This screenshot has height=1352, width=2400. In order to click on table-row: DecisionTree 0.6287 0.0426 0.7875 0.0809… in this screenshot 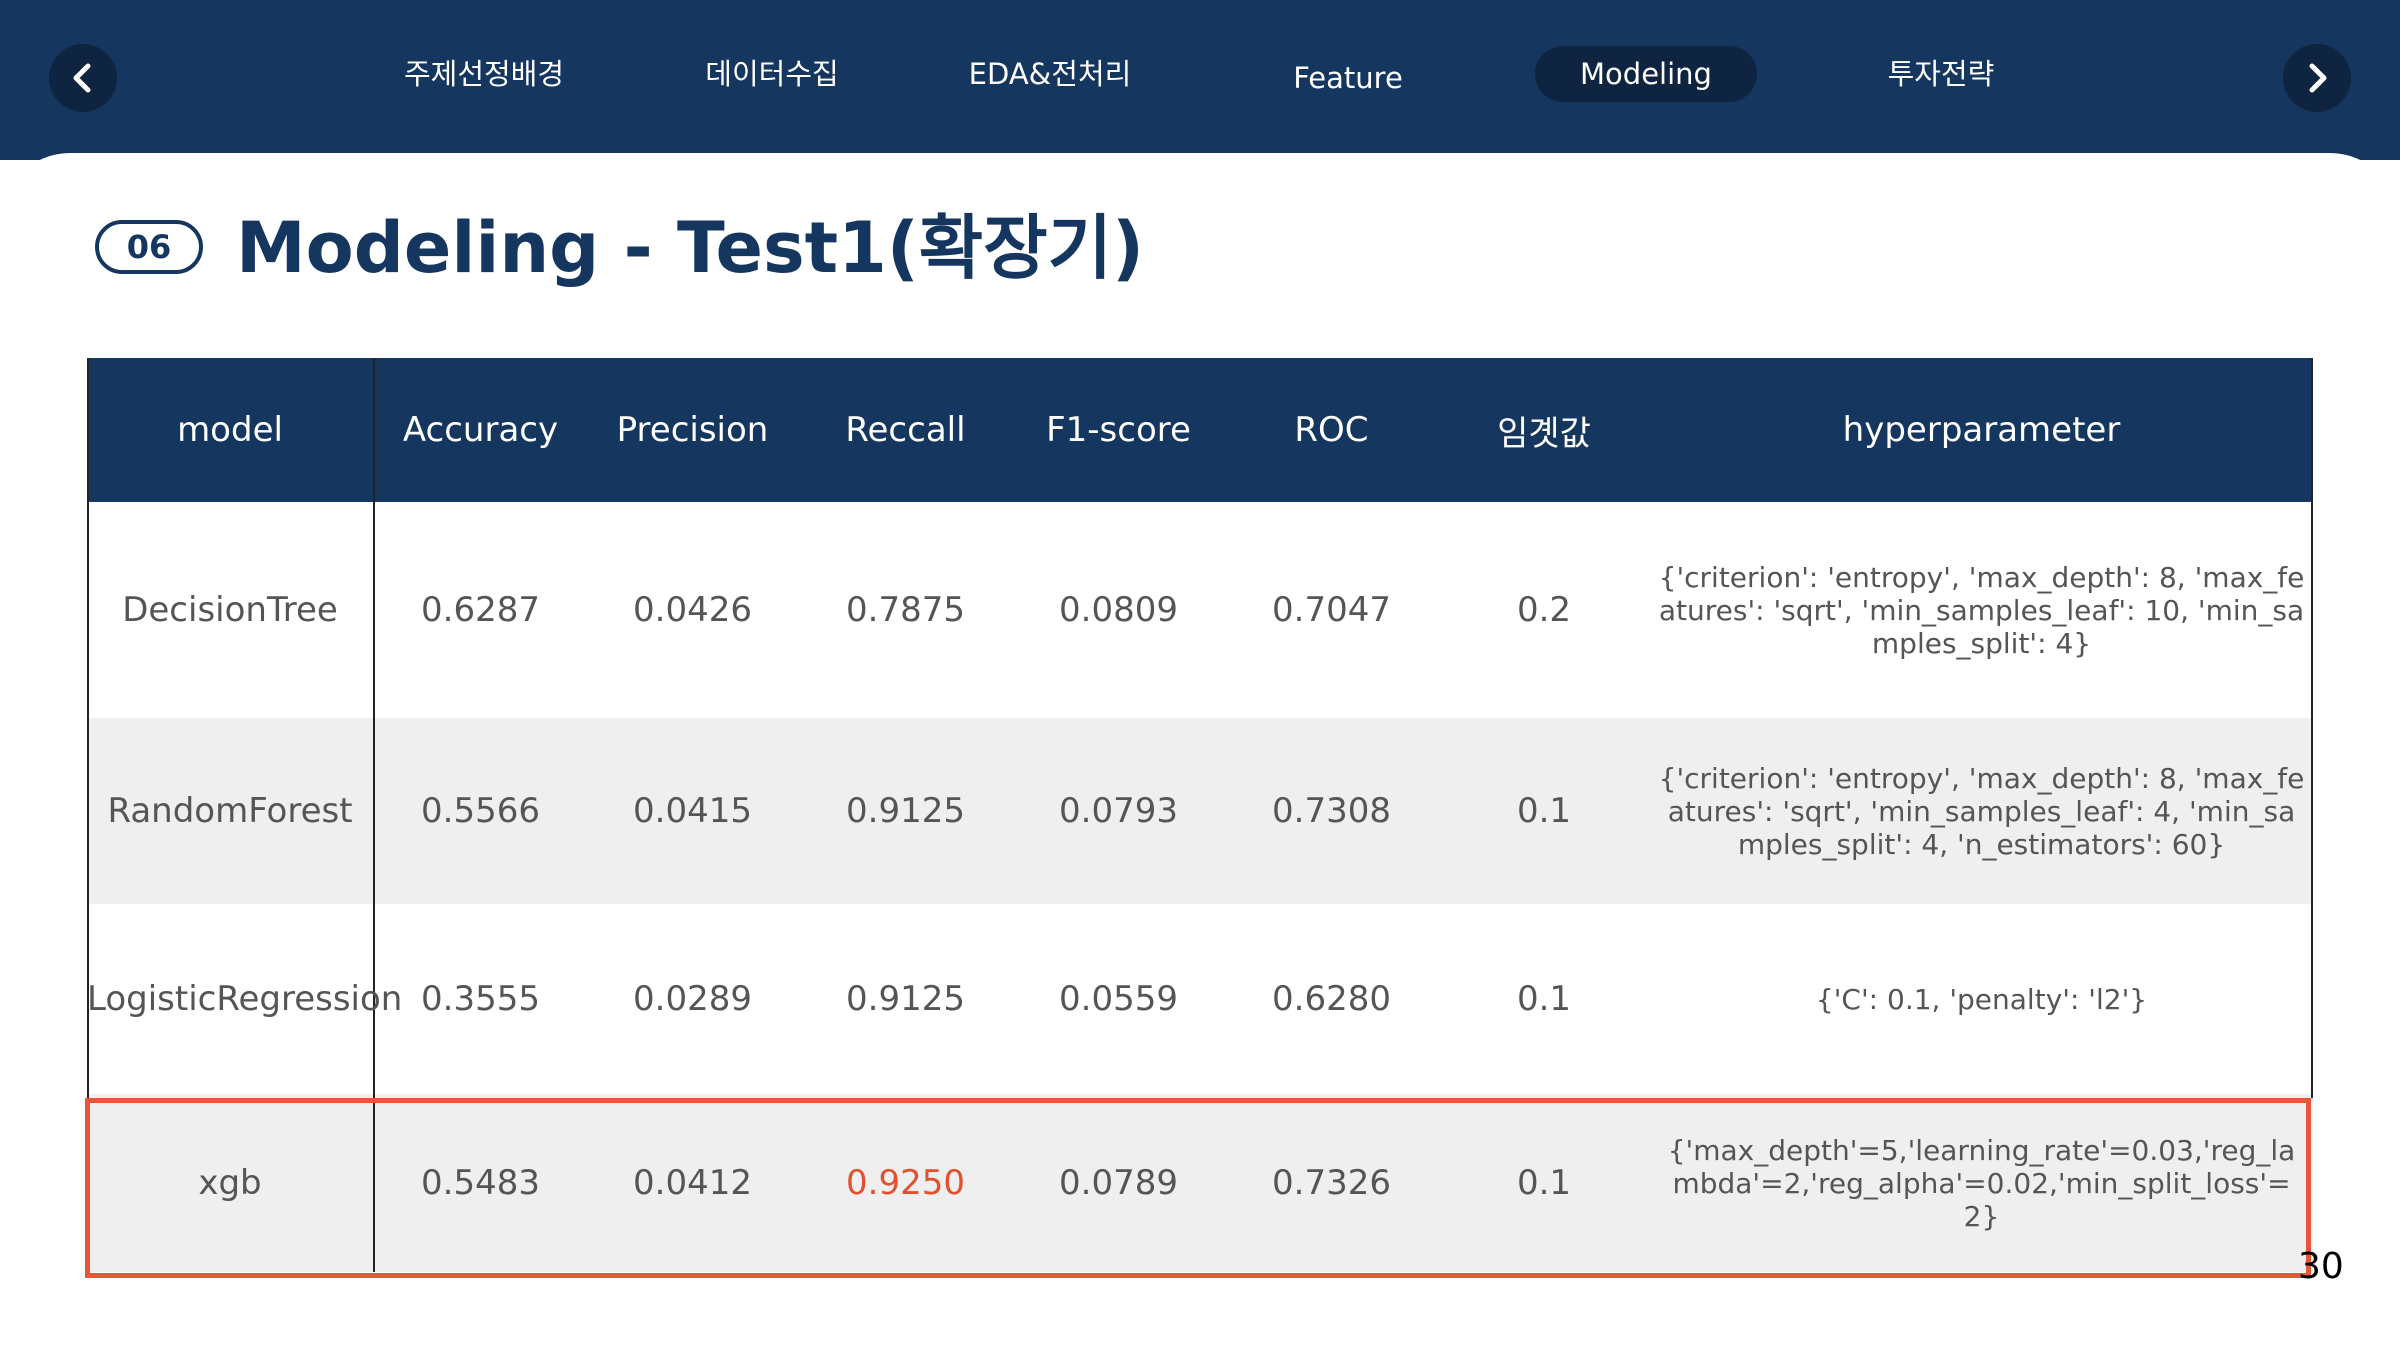, I will do `click(1200, 610)`.